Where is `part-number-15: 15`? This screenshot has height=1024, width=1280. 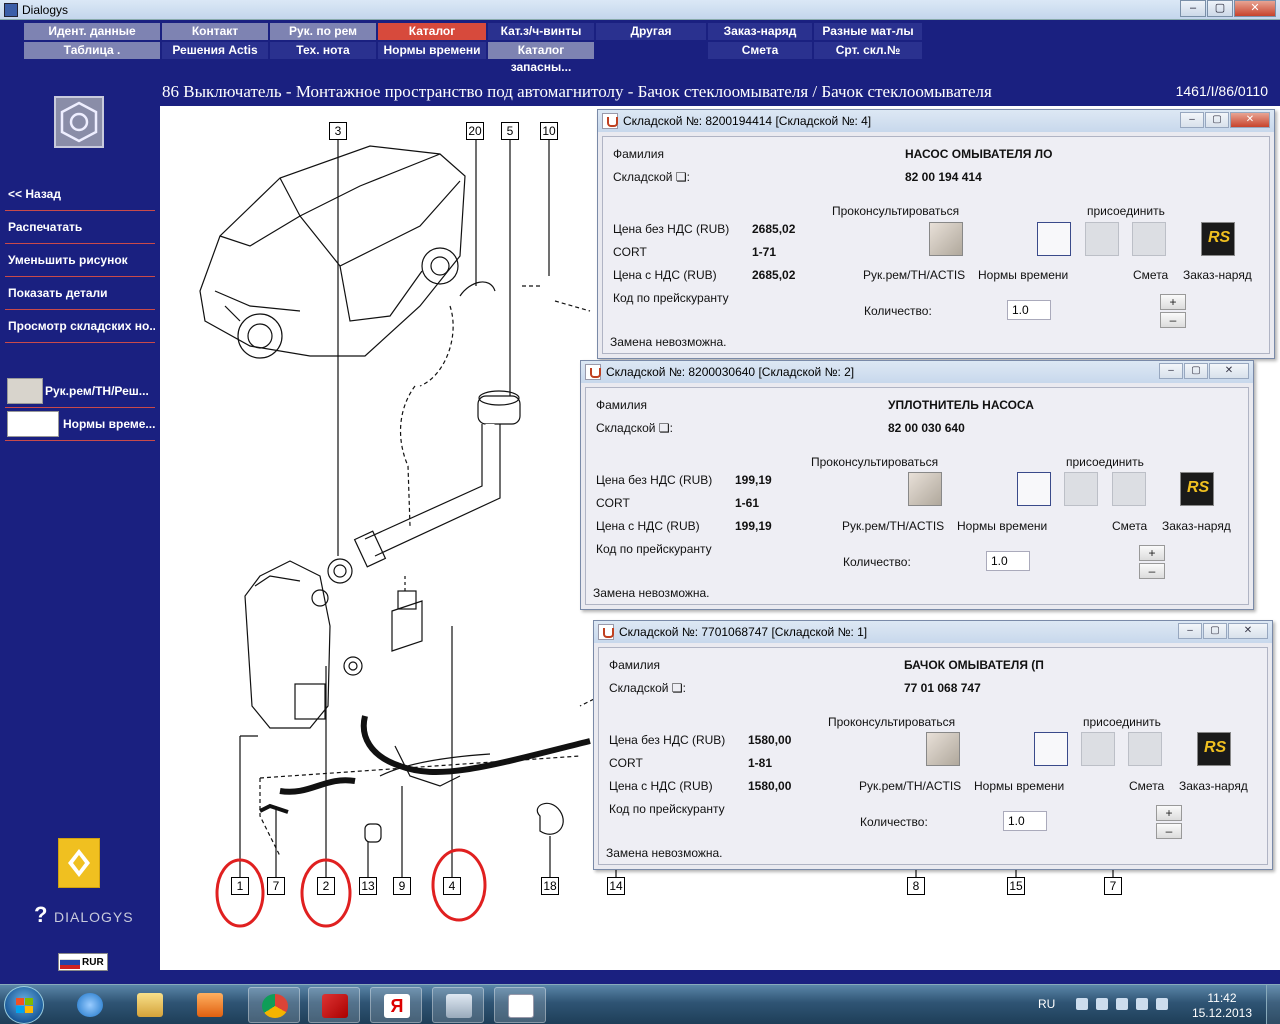 part-number-15: 15 is located at coordinates (1016, 886).